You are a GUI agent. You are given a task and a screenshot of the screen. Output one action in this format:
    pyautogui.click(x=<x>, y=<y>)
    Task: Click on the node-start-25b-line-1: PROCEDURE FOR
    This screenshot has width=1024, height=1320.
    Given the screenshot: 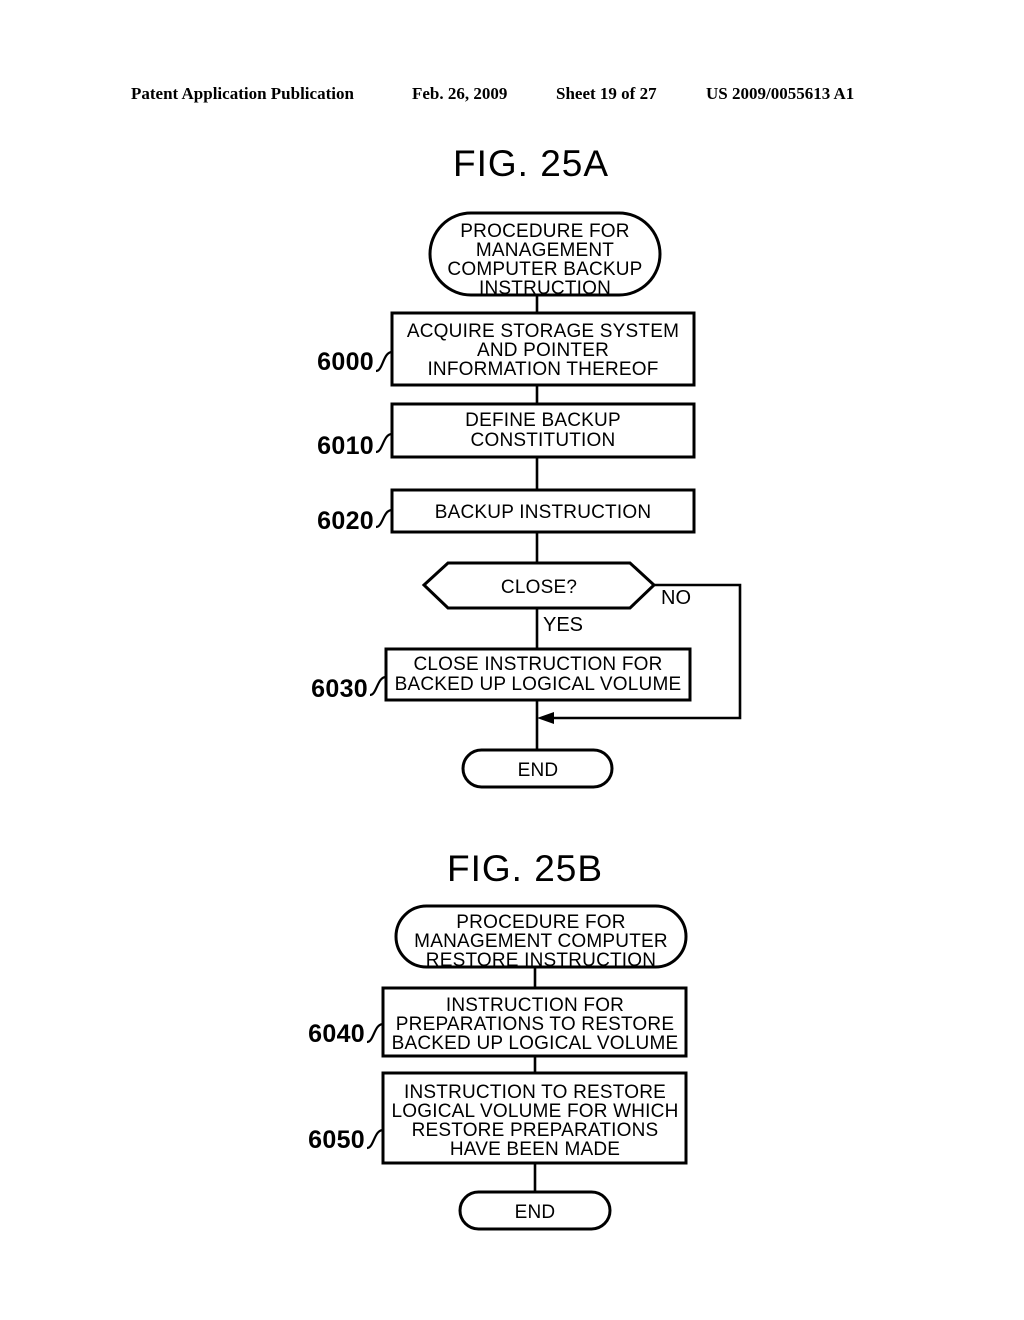 What is the action you would take?
    pyautogui.click(x=540, y=922)
    